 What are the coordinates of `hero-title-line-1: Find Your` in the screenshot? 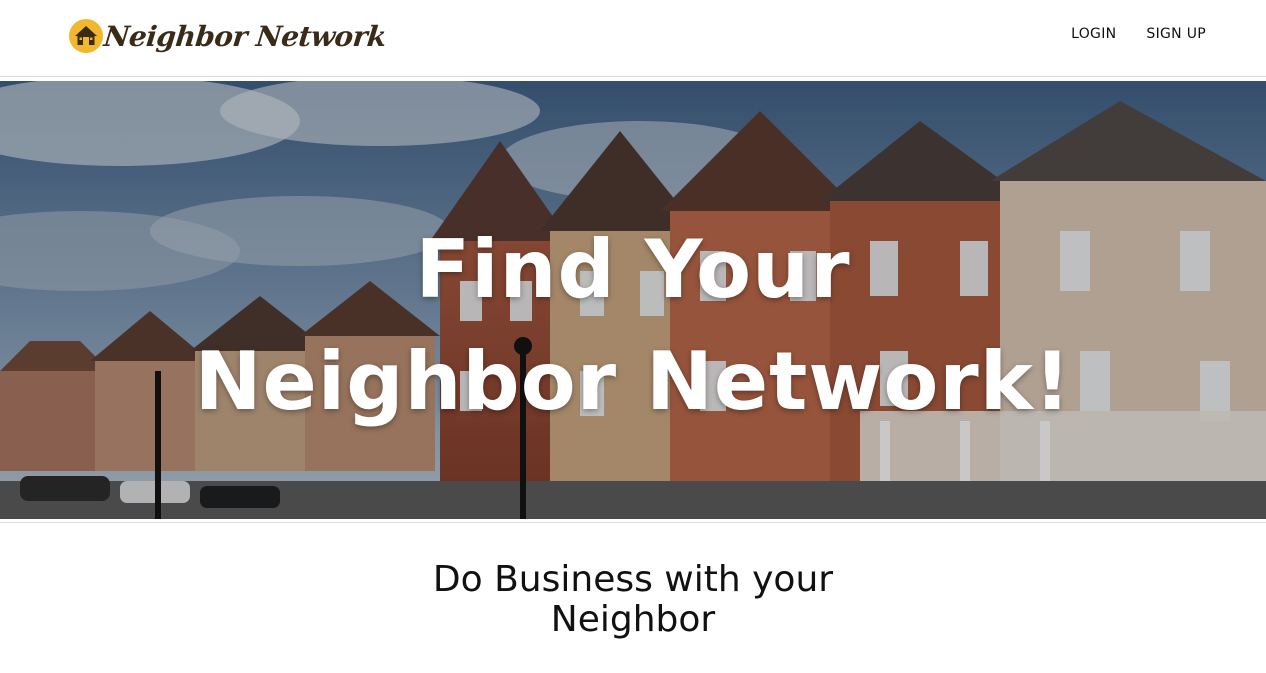 It's located at (633, 269).